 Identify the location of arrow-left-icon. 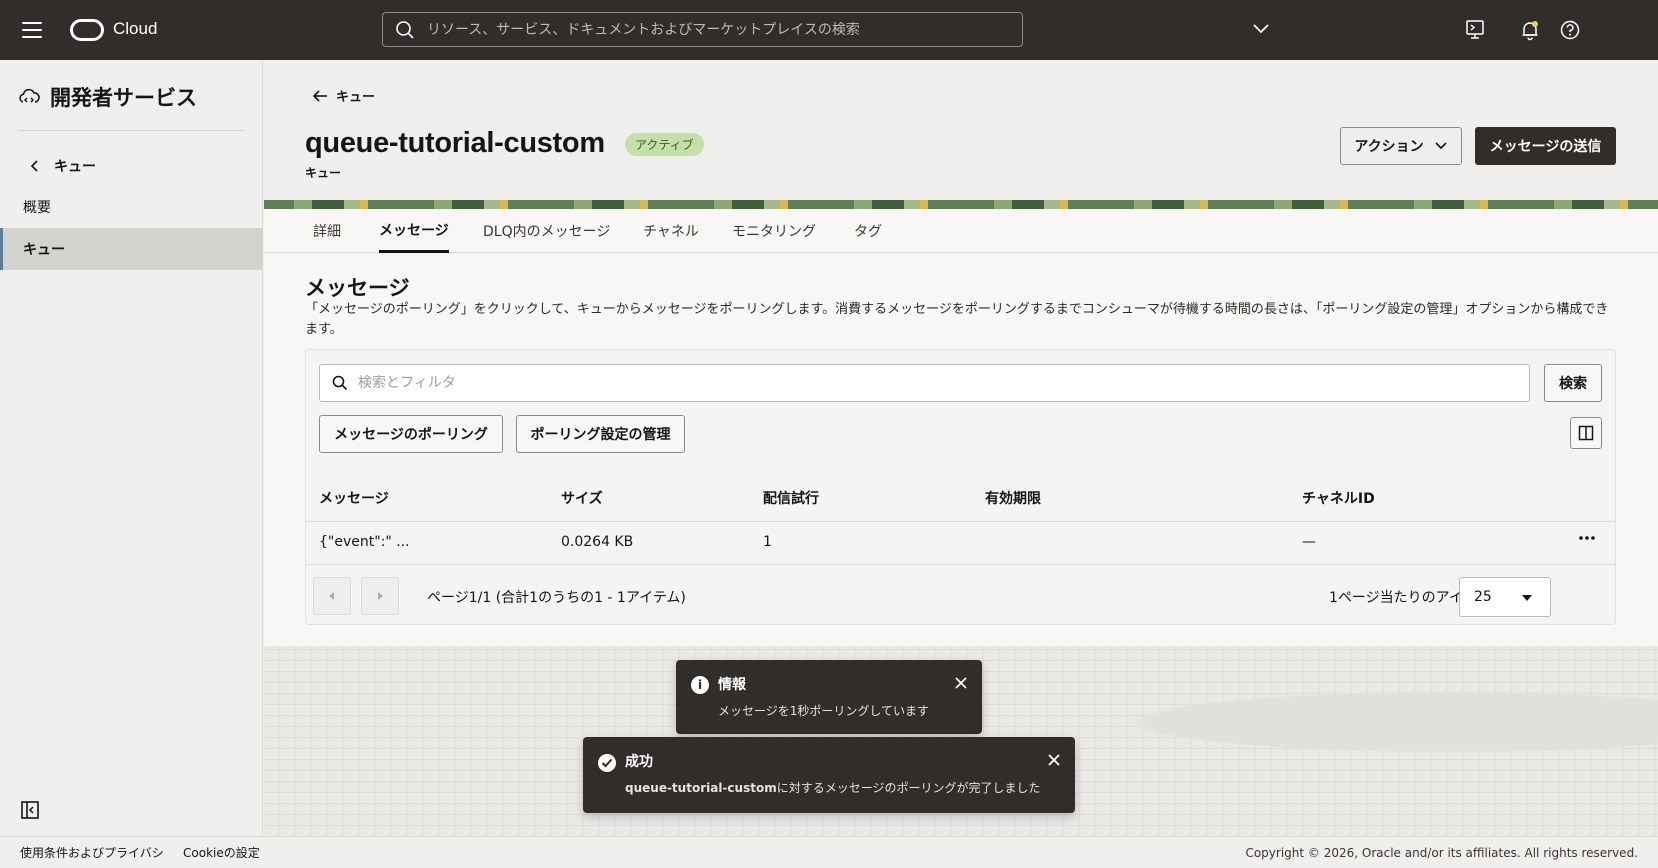
(319, 95).